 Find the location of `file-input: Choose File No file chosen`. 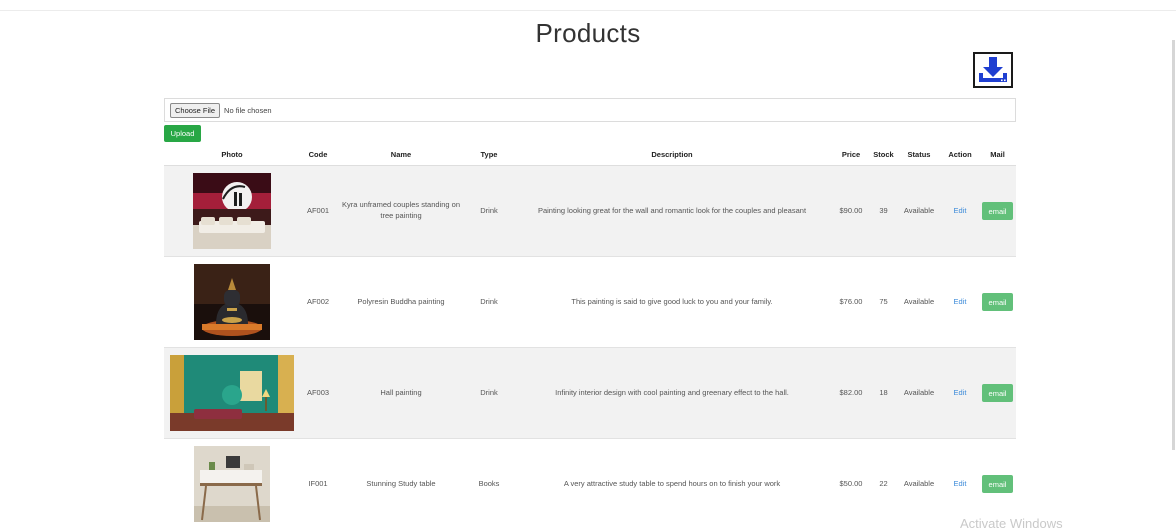

file-input: Choose File No file chosen is located at coordinates (590, 110).